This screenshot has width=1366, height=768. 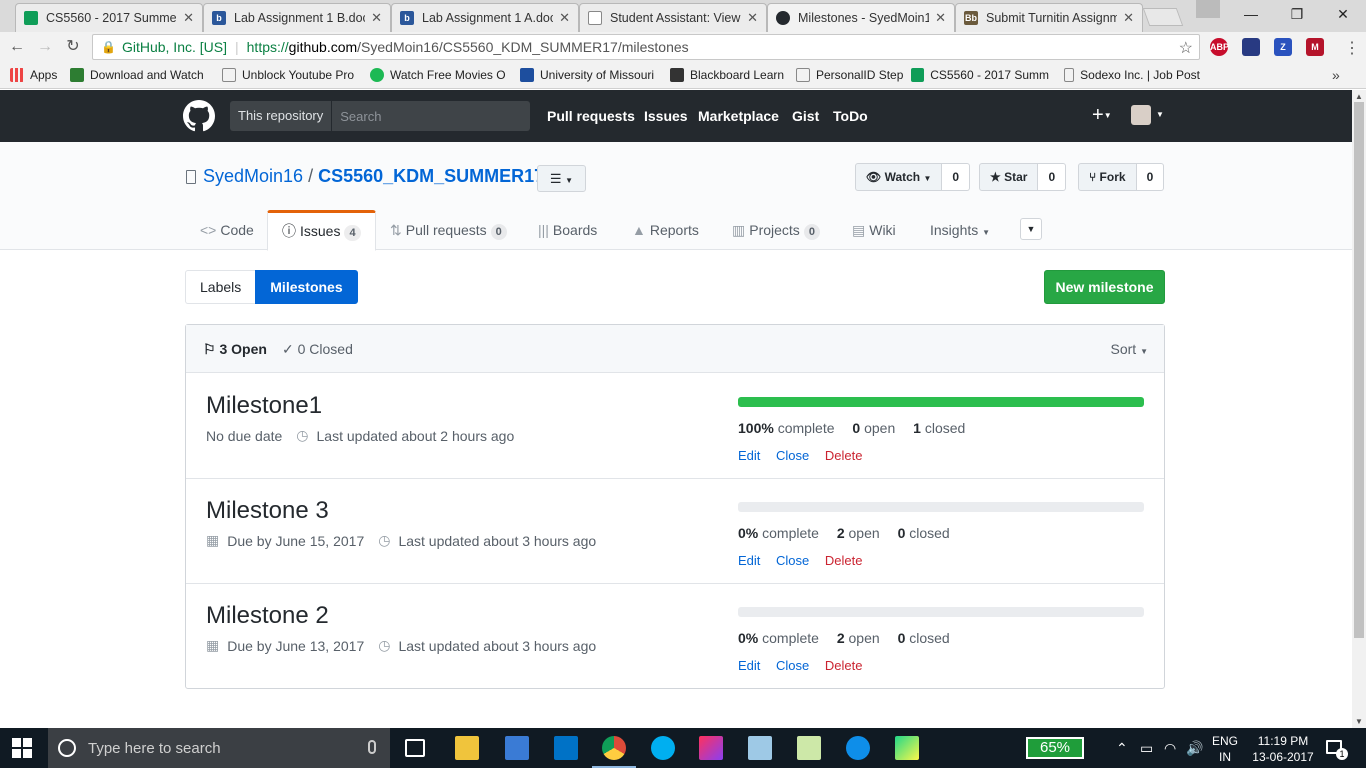 I want to click on notepad-icon, so click(x=760, y=748).